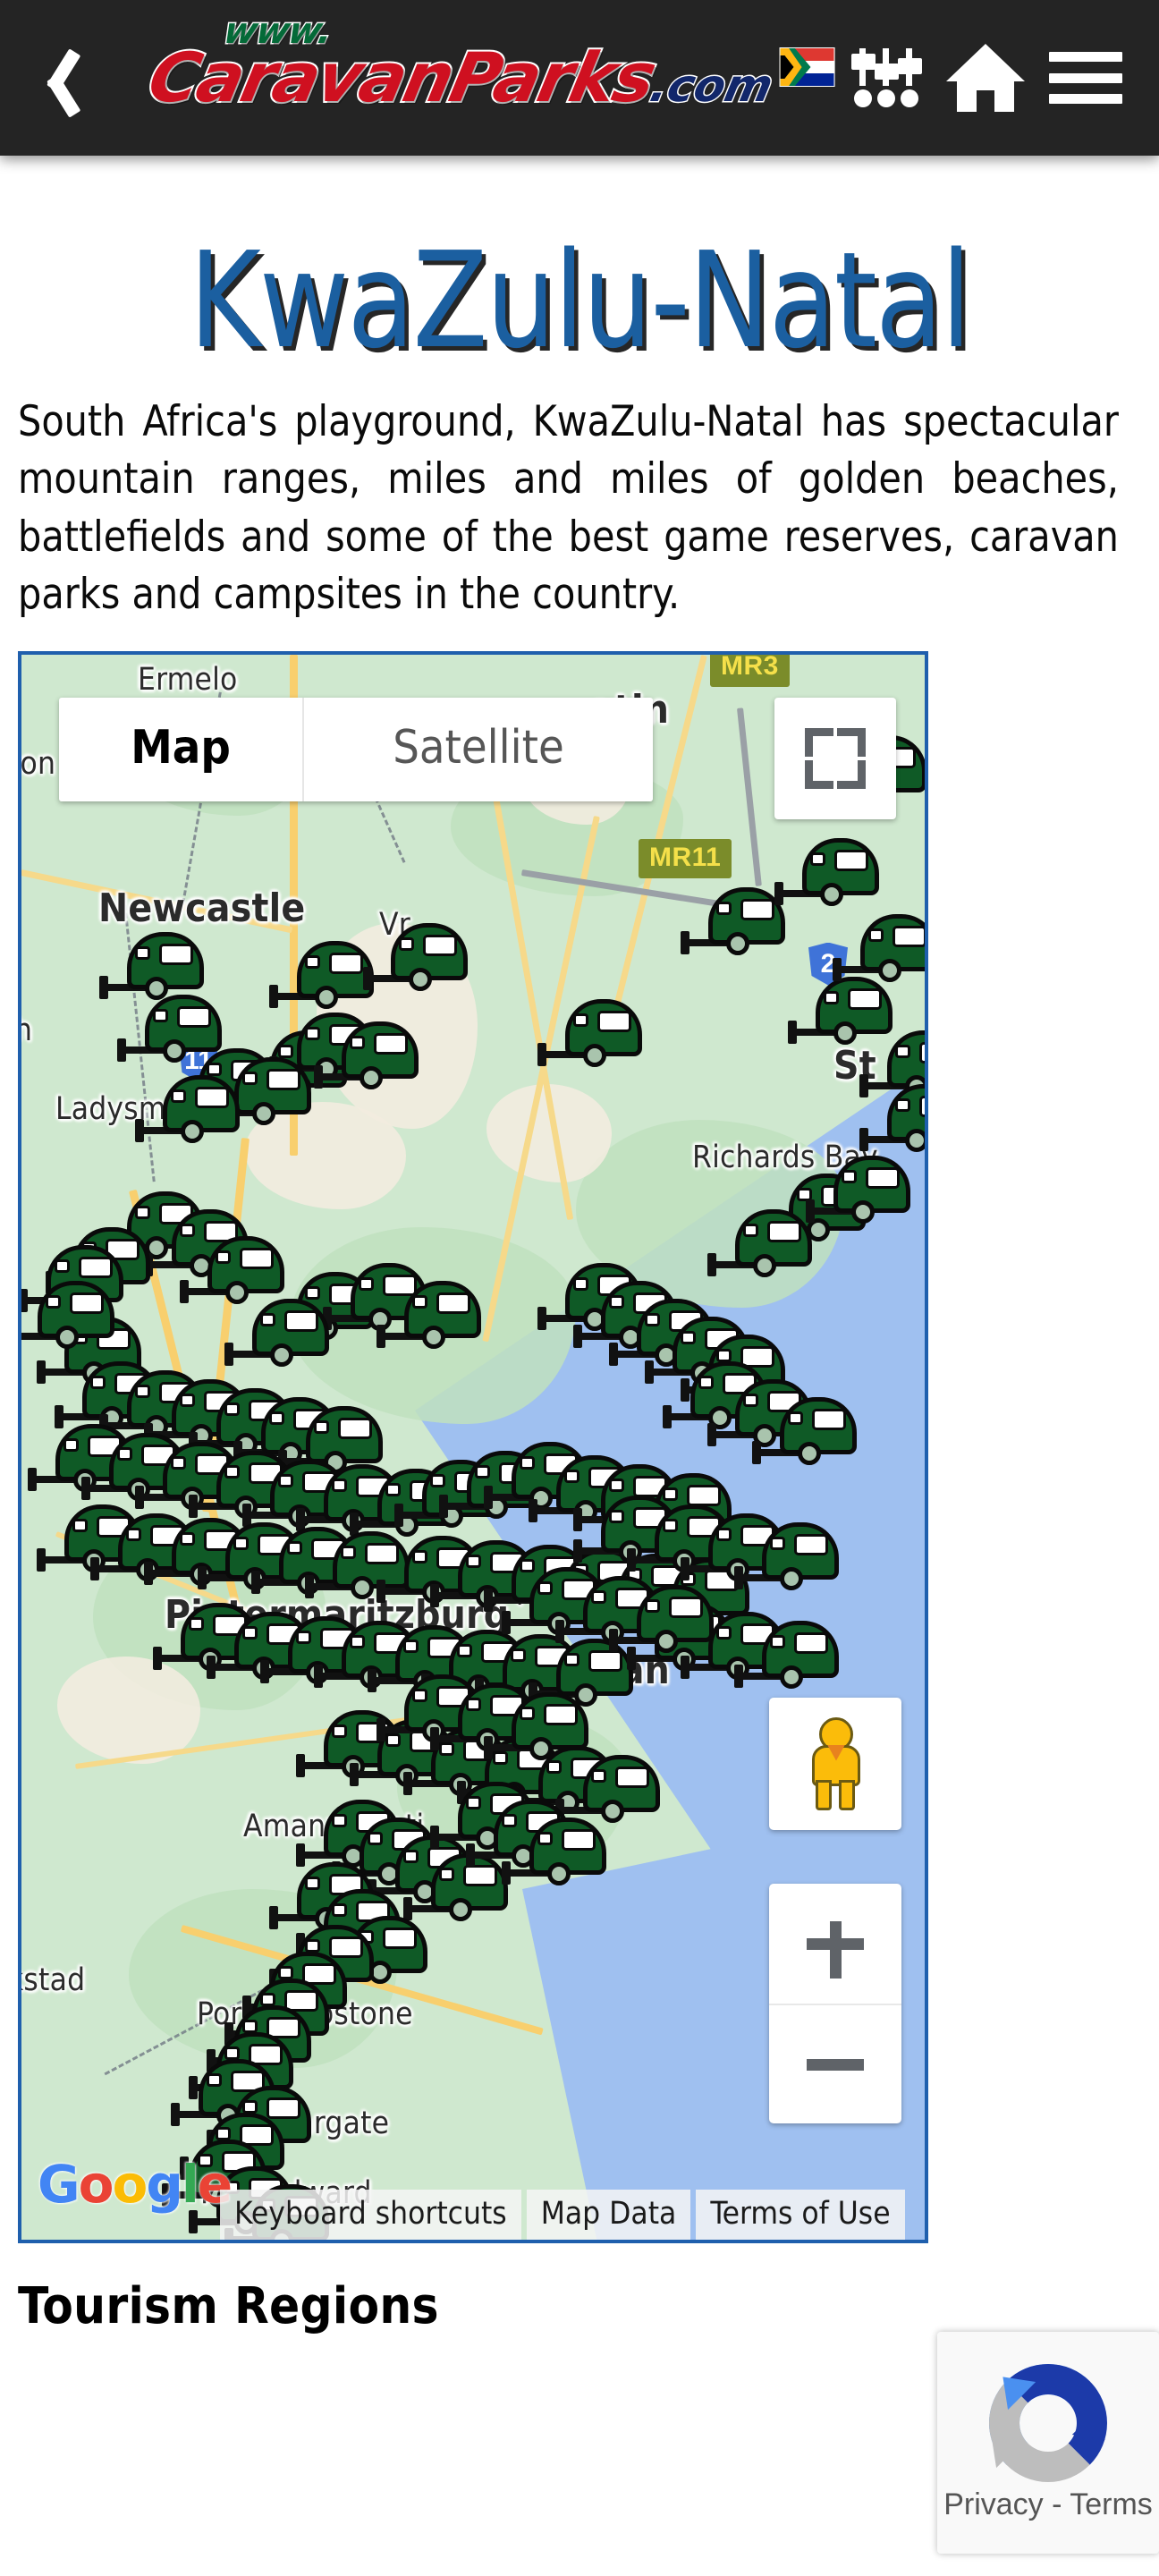 This screenshot has height=2576, width=1159. I want to click on map-road-tag: MR11, so click(685, 858).